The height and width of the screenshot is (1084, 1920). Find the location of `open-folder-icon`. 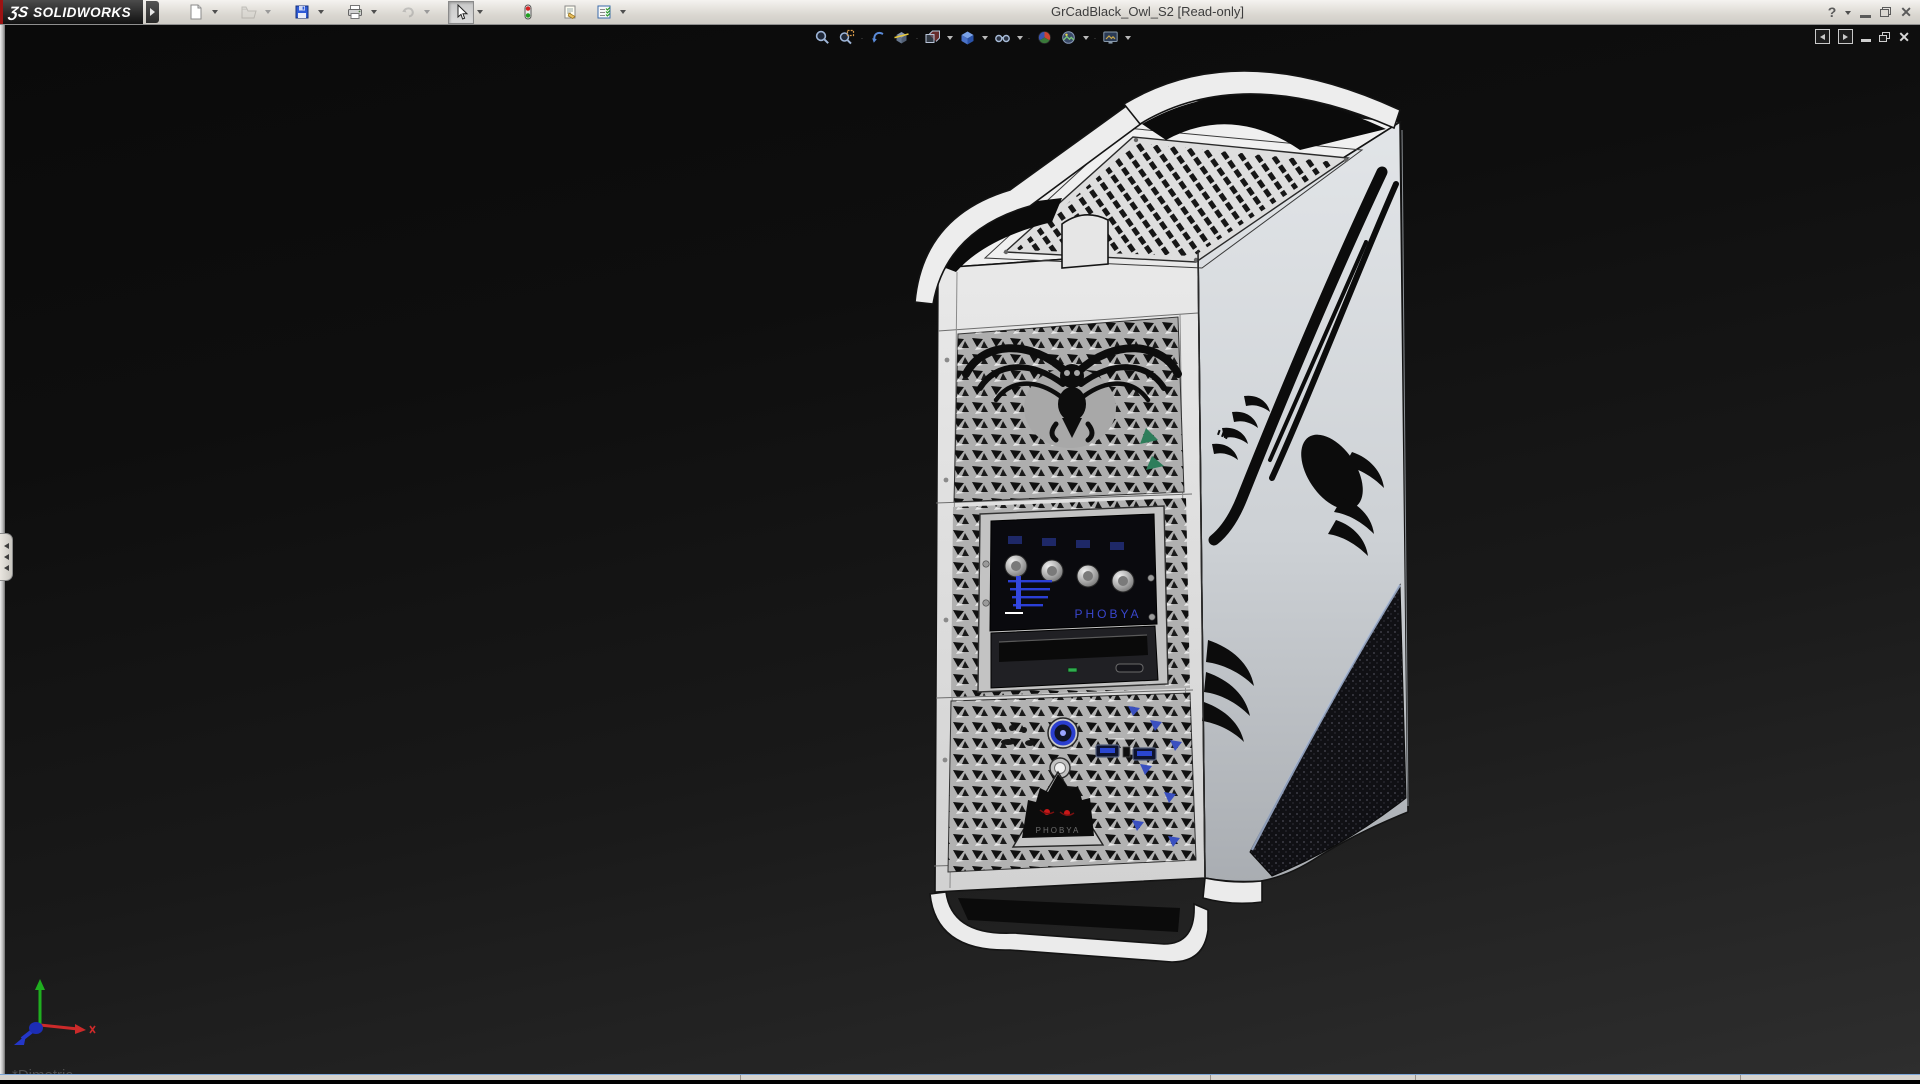

open-folder-icon is located at coordinates (249, 12).